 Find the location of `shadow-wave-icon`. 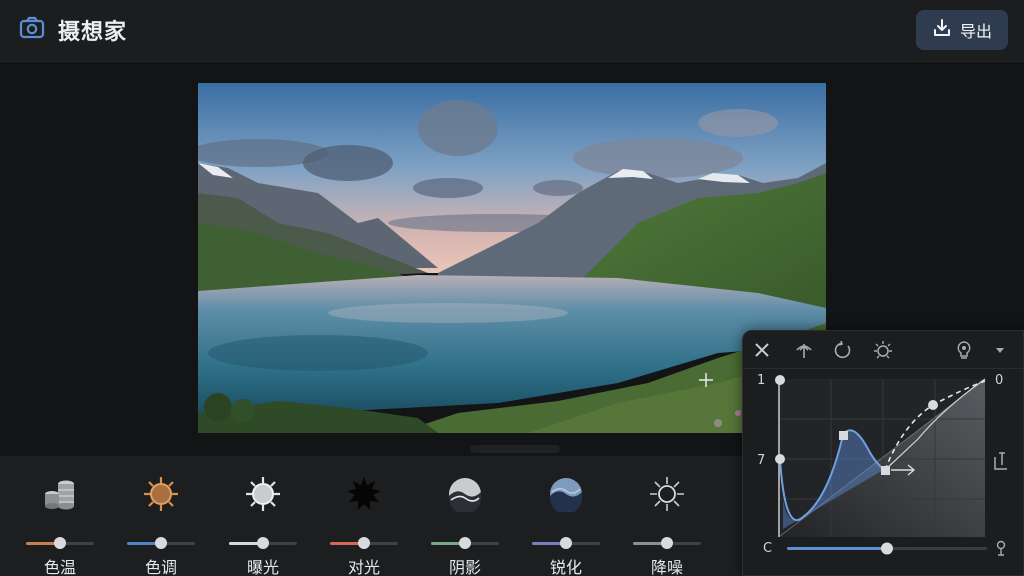

shadow-wave-icon is located at coordinates (465, 495).